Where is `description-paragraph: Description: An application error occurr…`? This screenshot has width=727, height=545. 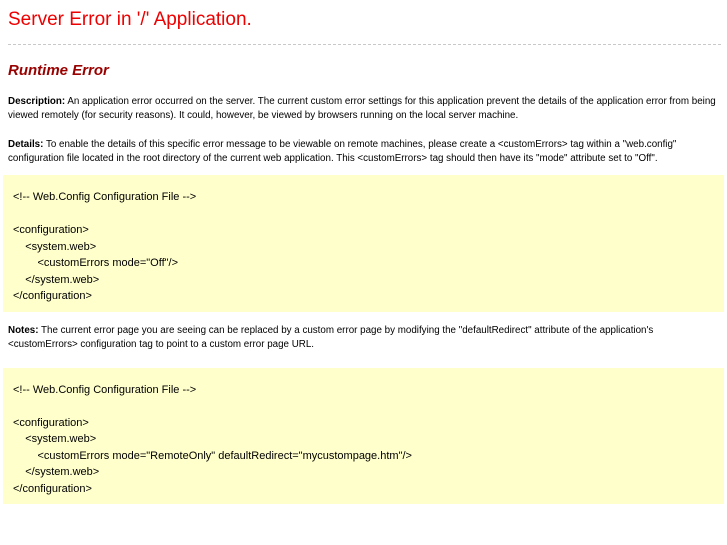 description-paragraph: Description: An application error occurr… is located at coordinates (364, 109).